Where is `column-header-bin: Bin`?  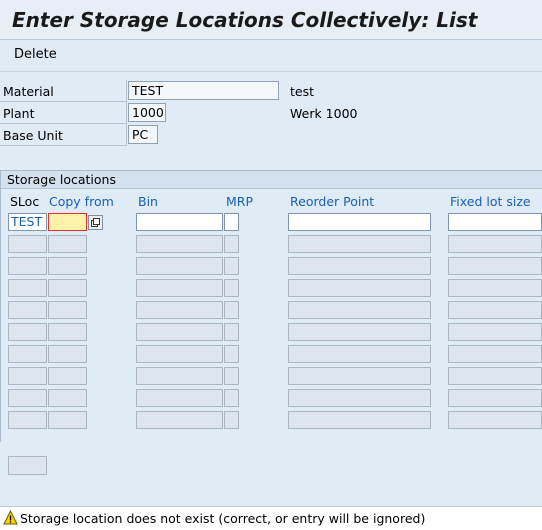
column-header-bin: Bin is located at coordinates (148, 201).